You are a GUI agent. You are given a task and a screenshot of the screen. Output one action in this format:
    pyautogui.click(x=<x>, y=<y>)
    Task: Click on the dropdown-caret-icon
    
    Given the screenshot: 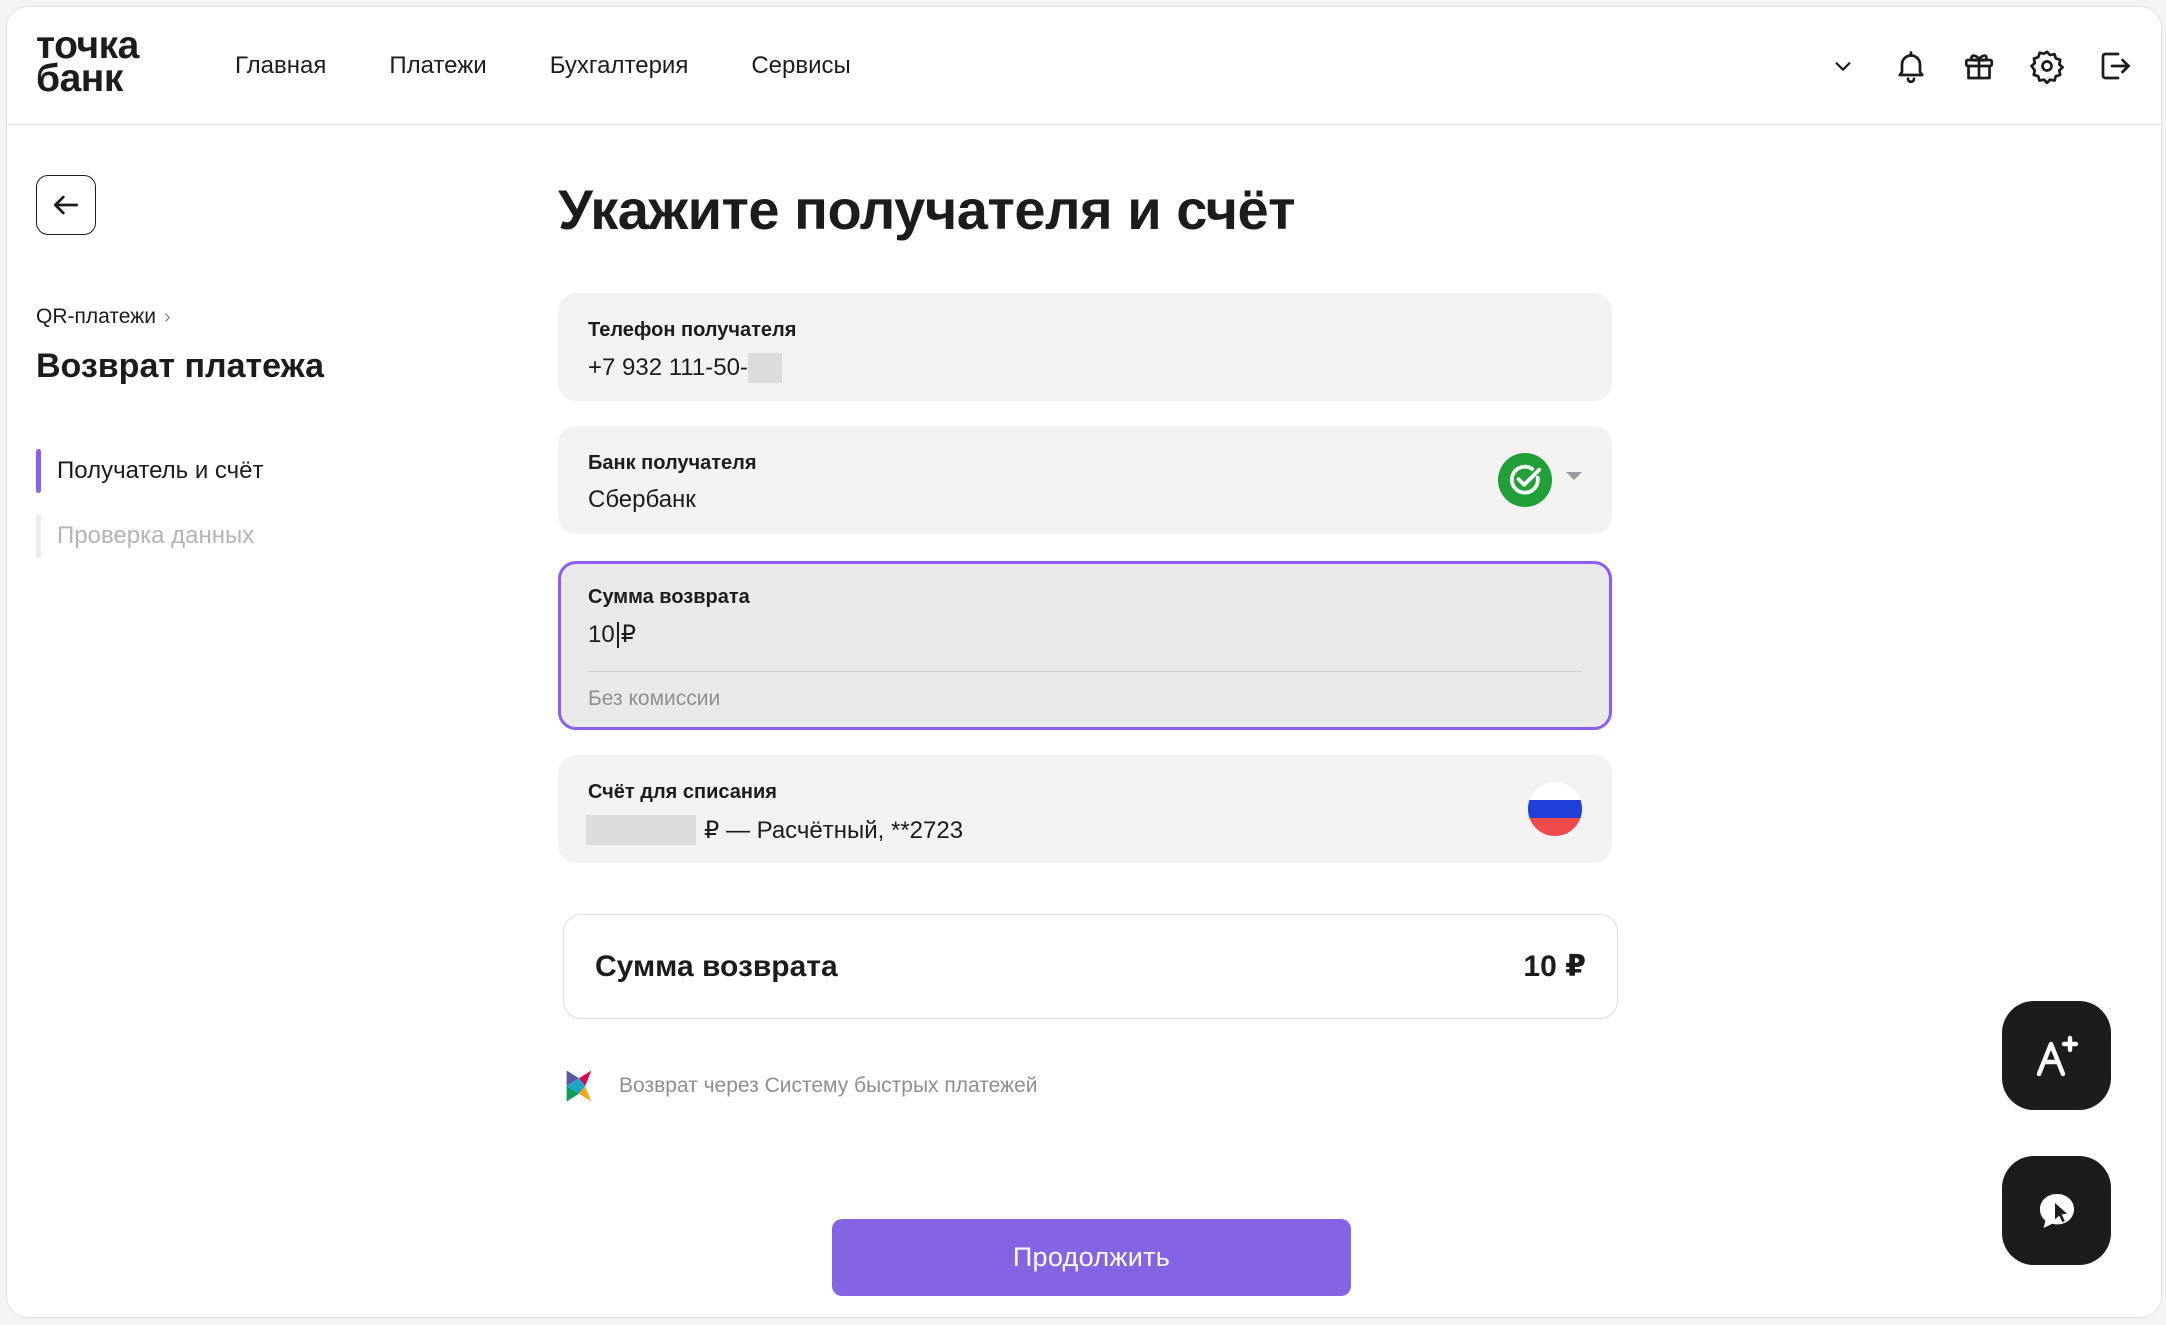 What is the action you would take?
    pyautogui.click(x=1574, y=476)
    